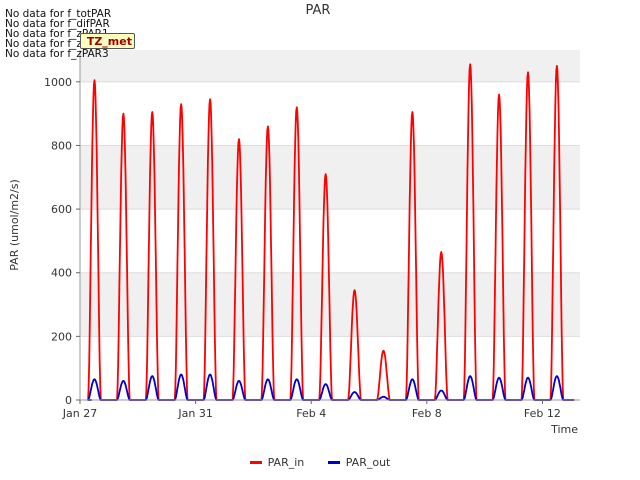 The width and height of the screenshot is (640, 480). Describe the element at coordinates (68, 400) in the screenshot. I see `y-tick-label-0: 0` at that location.